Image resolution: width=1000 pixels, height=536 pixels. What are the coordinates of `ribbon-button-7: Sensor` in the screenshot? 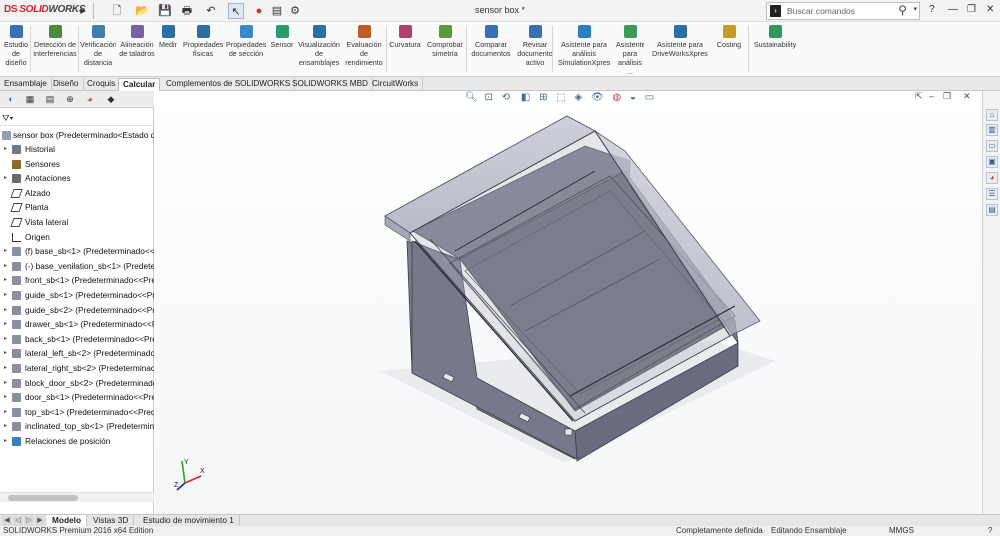 It's located at (282, 50).